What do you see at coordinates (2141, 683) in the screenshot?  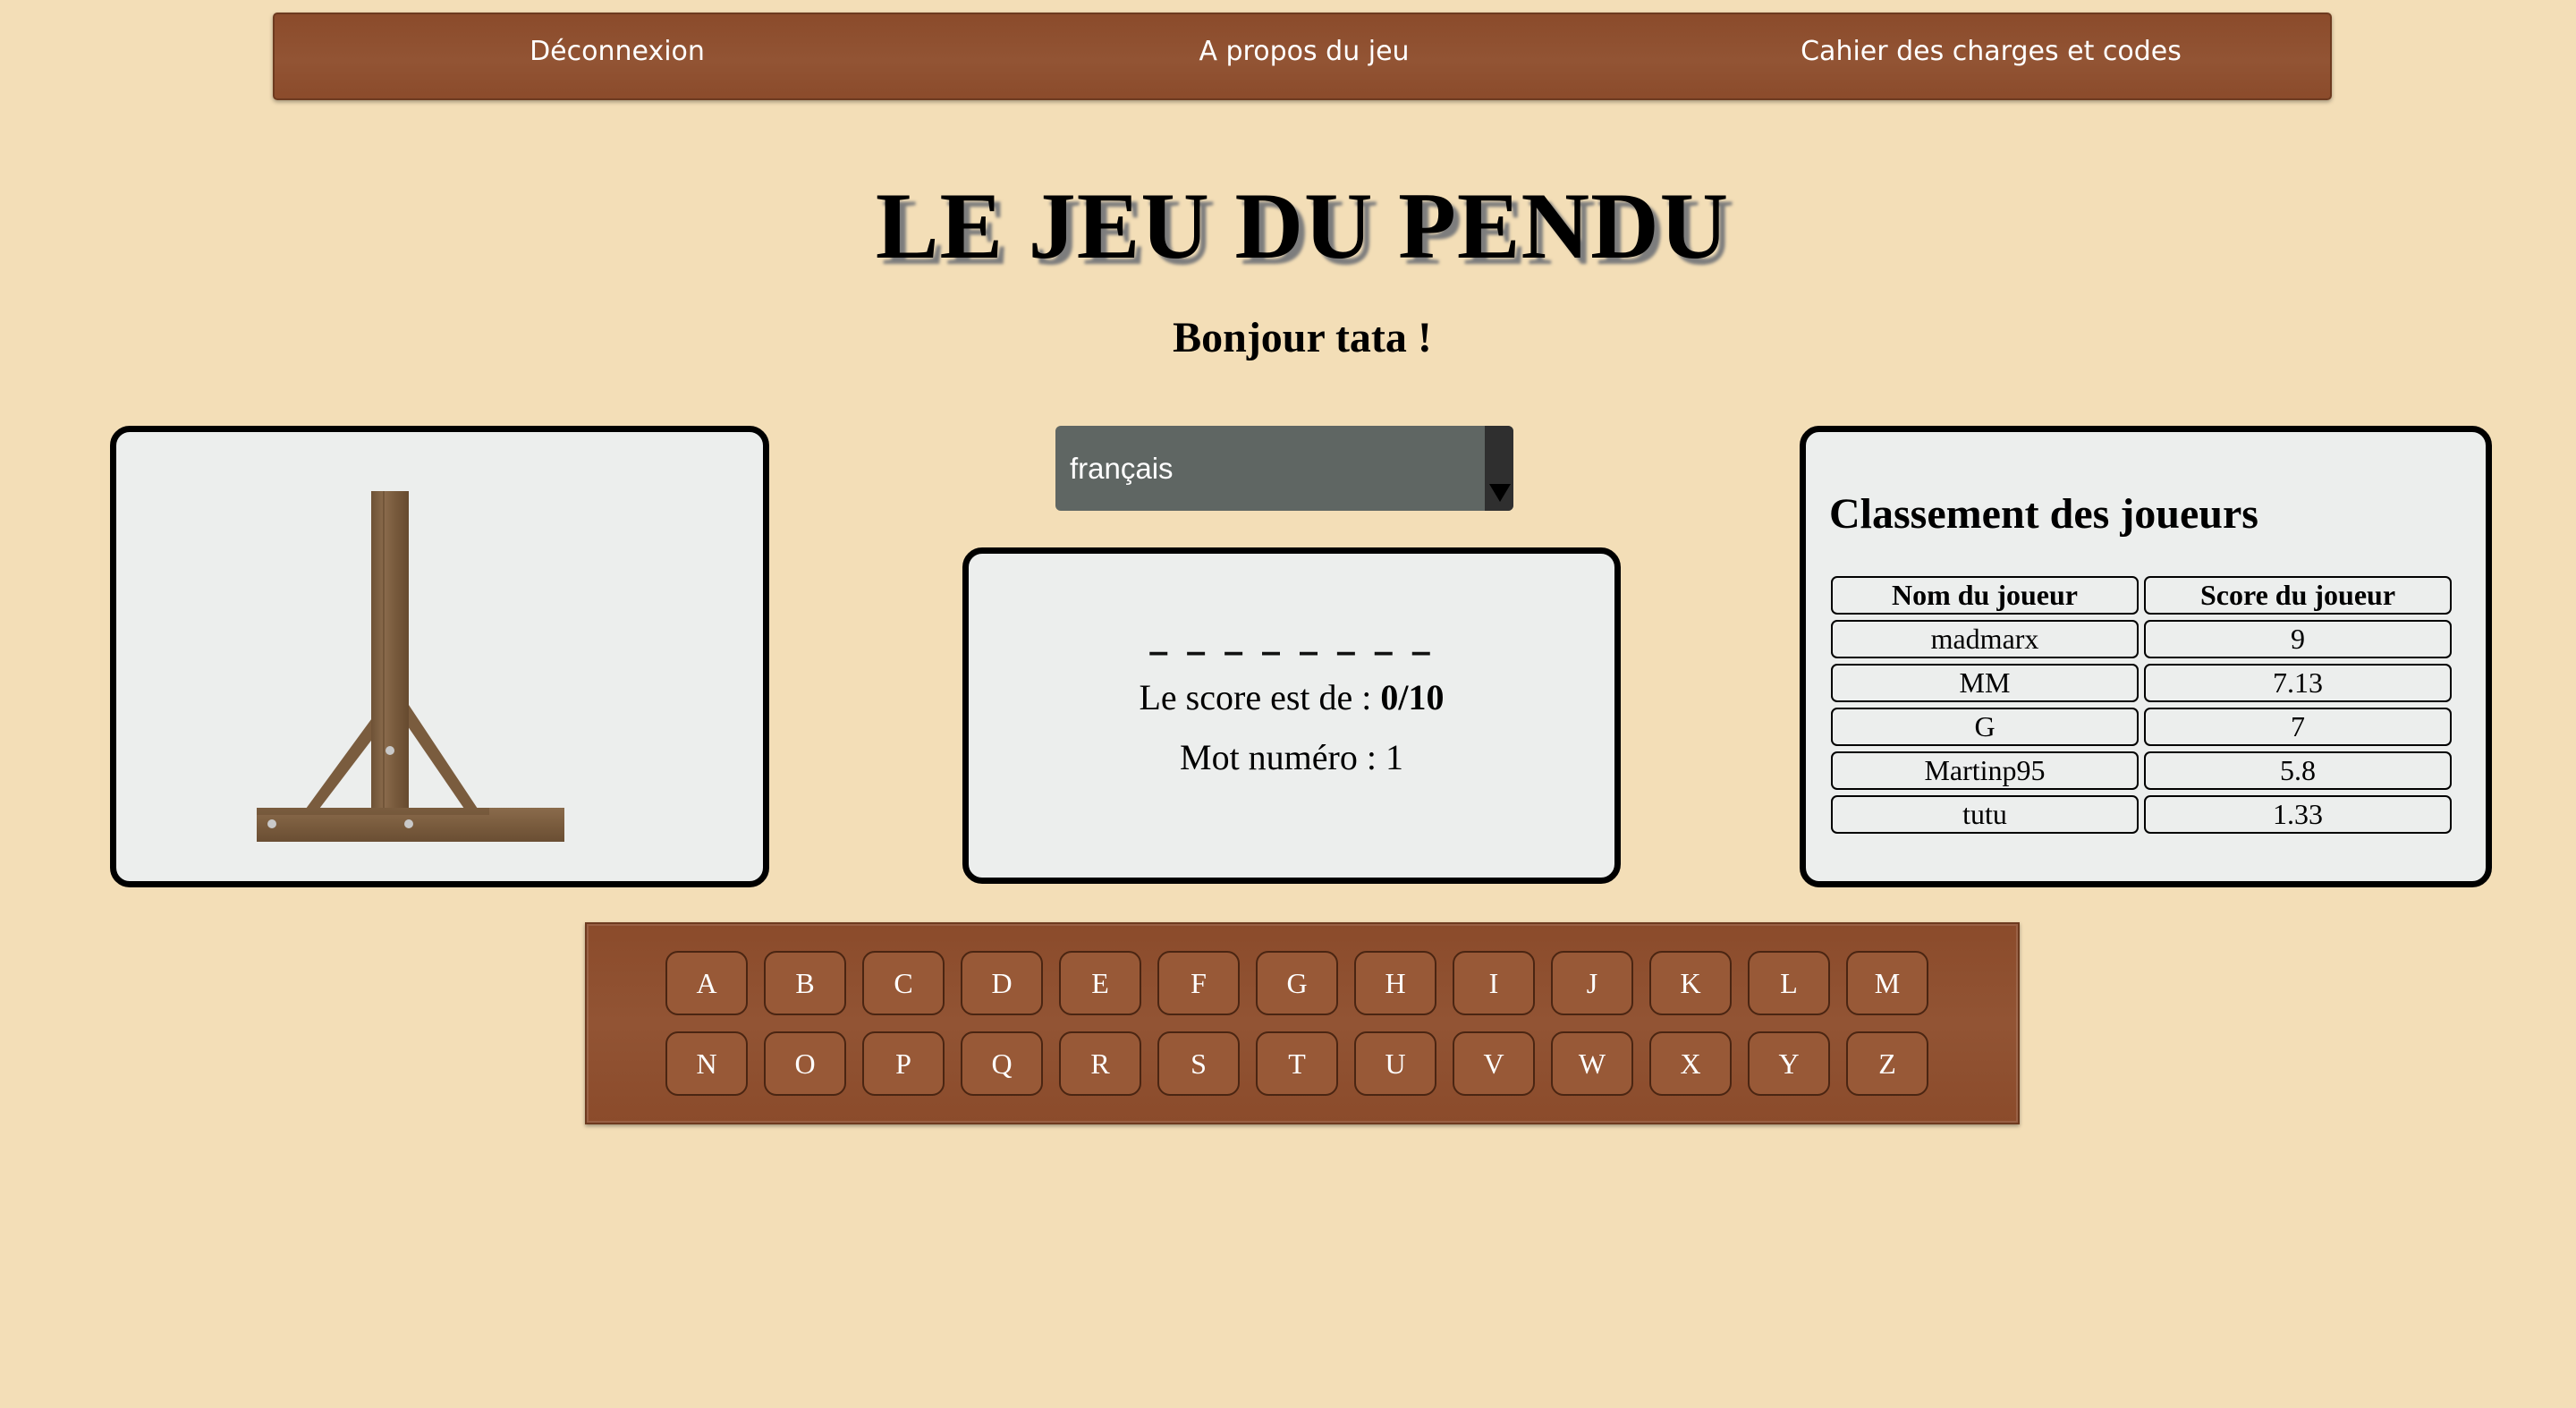 I see `table-row: MM 7.13` at bounding box center [2141, 683].